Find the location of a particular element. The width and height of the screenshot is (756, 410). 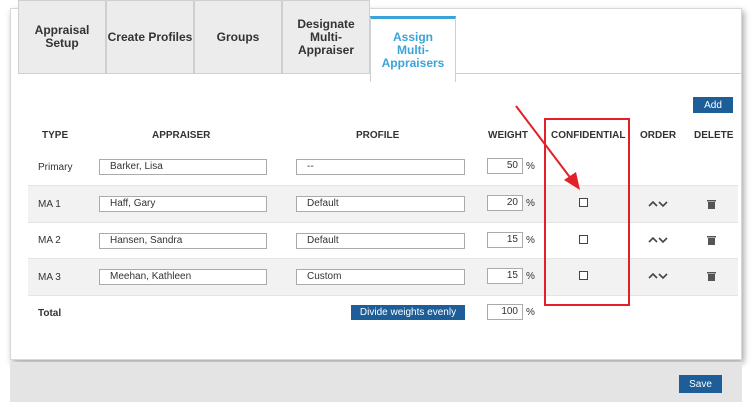

tab-label: Appraisal Setup is located at coordinates (62, 36).